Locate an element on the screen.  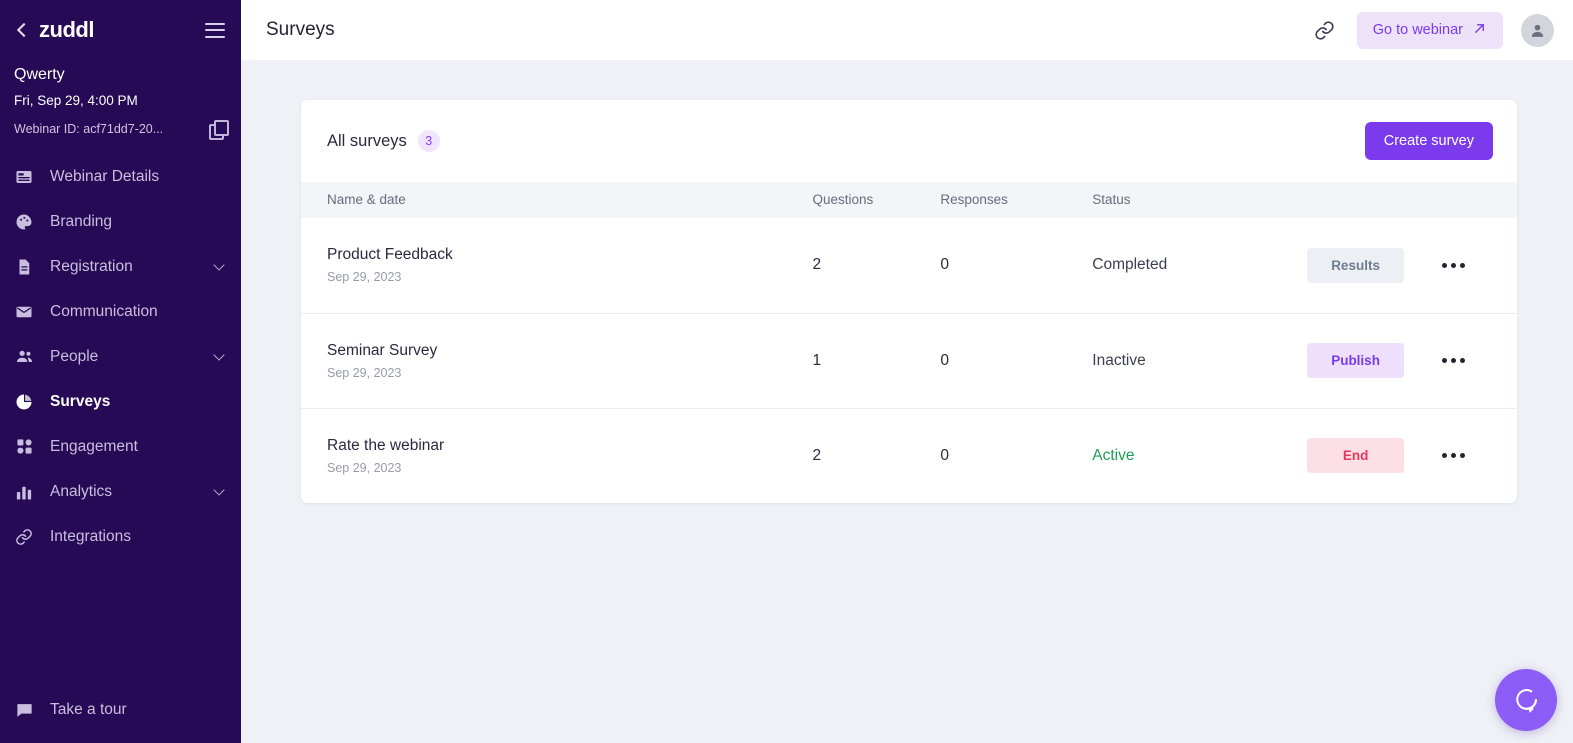
chat-widget-button is located at coordinates (1526, 700).